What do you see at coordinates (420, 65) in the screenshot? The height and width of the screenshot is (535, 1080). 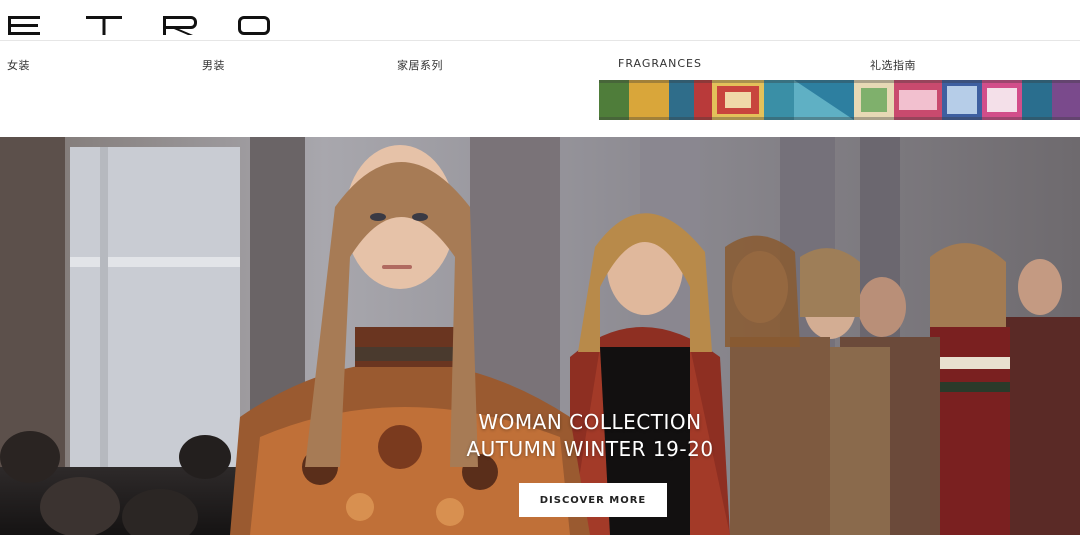 I see `nav-item-home-collection: 家居系列` at bounding box center [420, 65].